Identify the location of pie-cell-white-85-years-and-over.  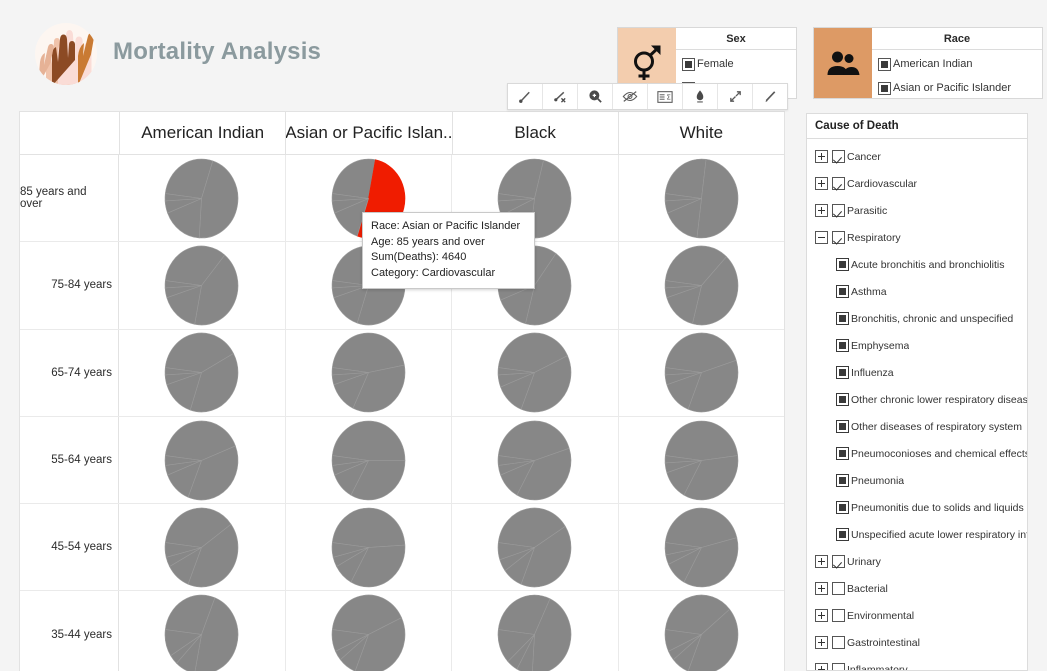
(702, 198).